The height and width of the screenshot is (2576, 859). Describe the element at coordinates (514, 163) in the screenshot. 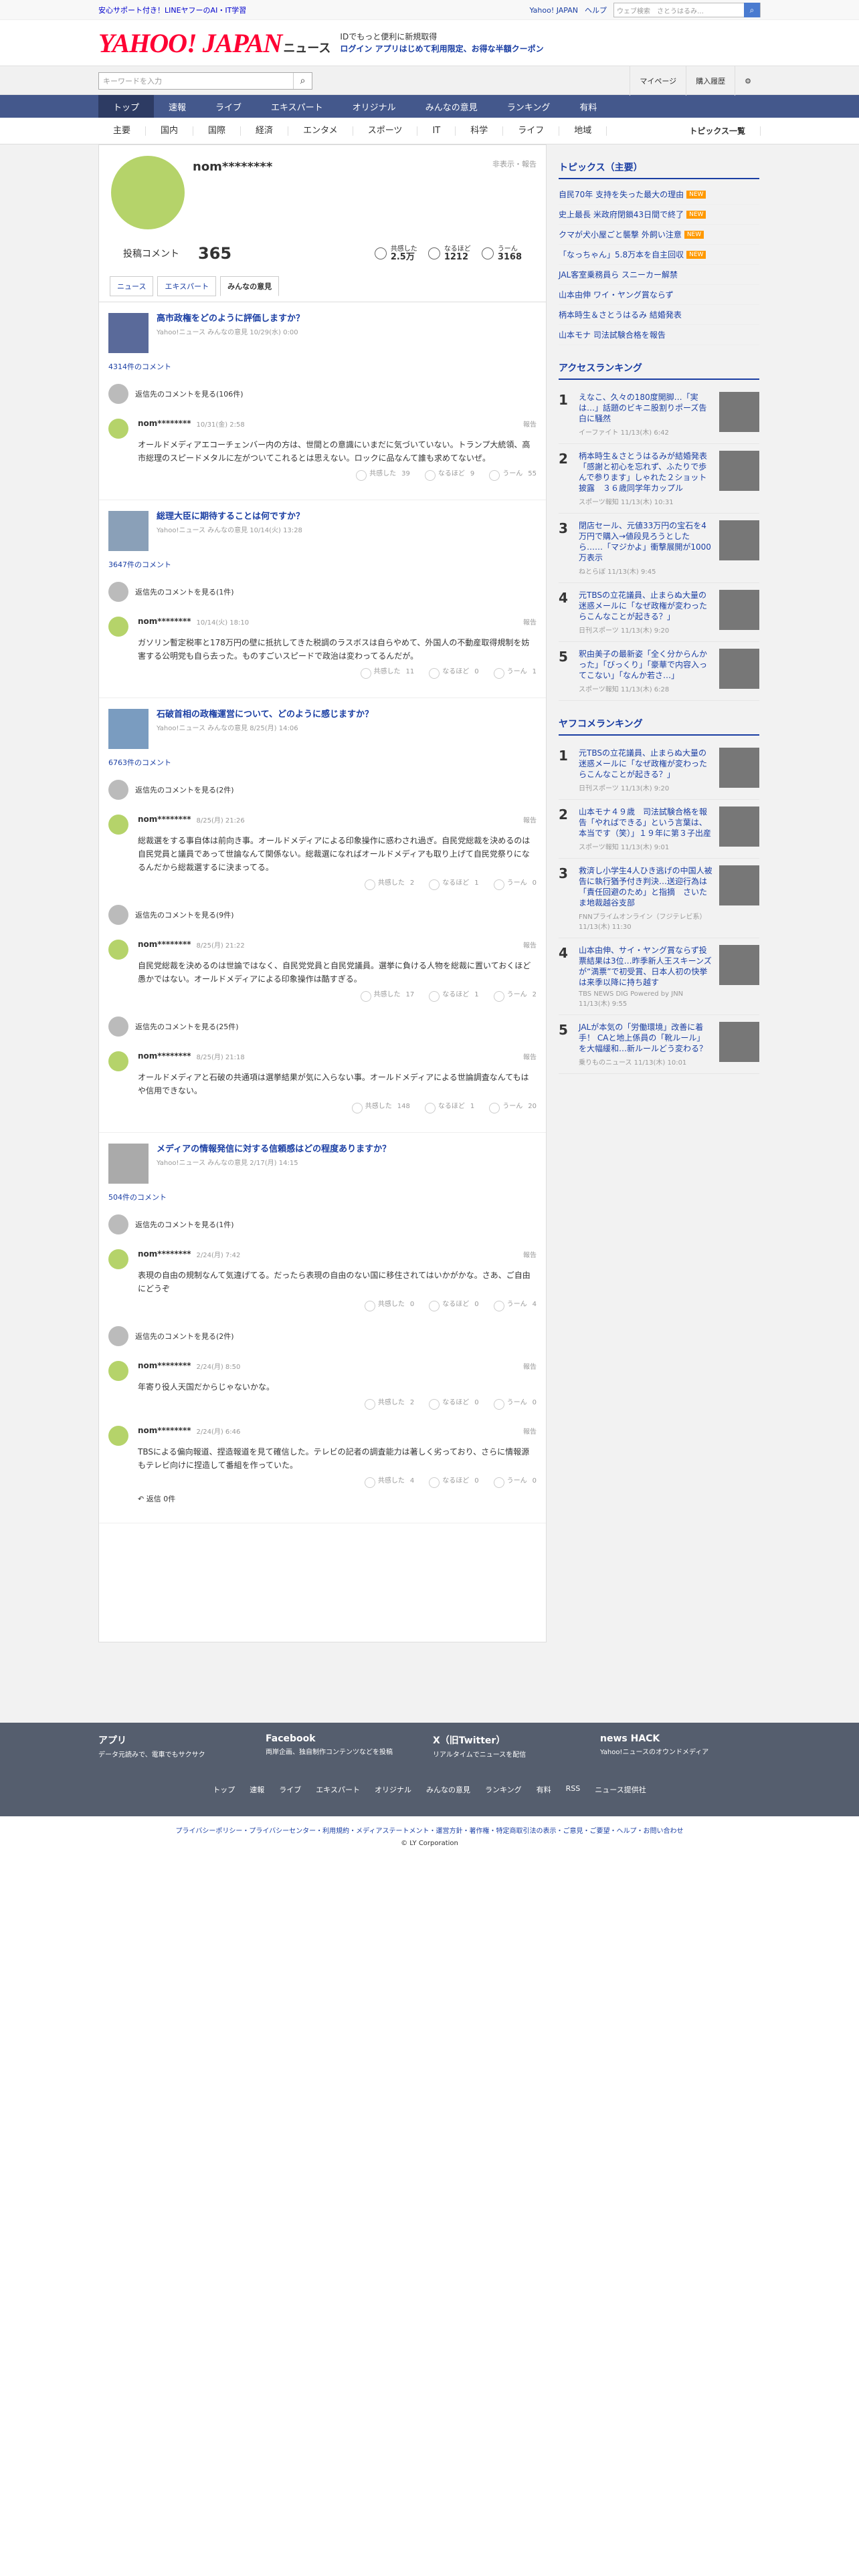

I see `hide-report-link: 非表示・報告` at that location.